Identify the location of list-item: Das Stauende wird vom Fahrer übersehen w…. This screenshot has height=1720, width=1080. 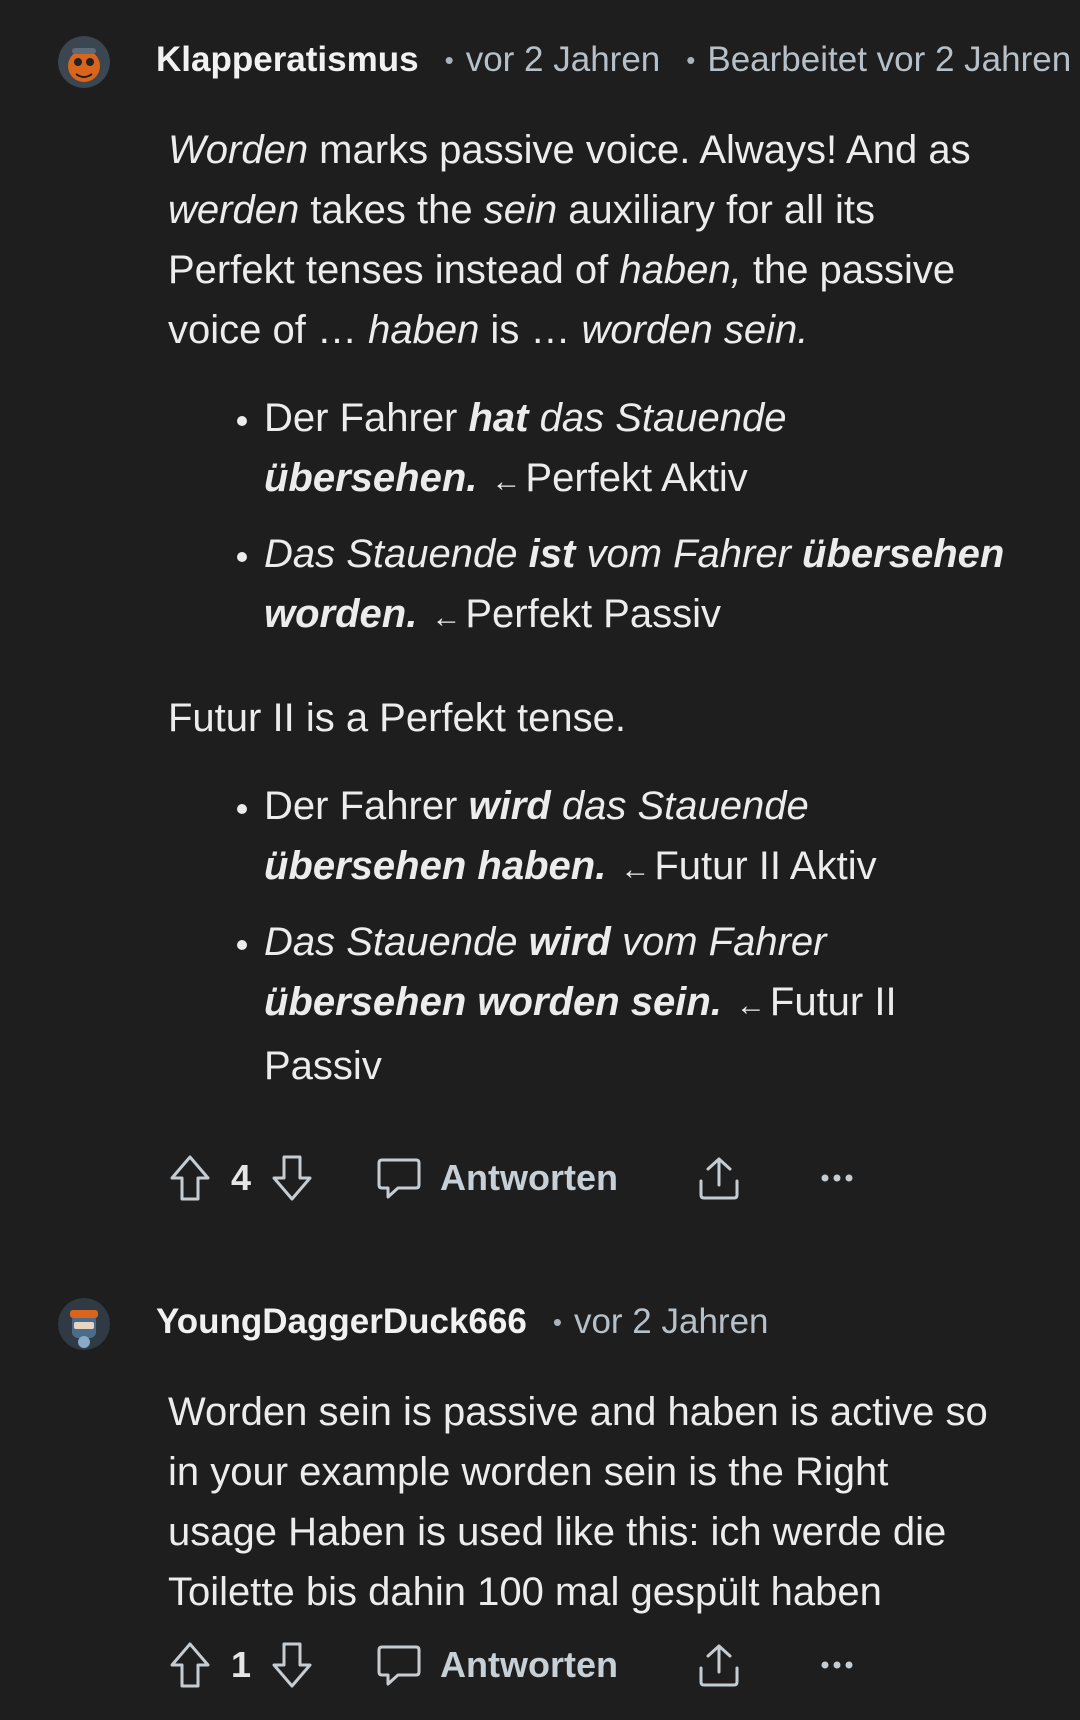
(636, 1004).